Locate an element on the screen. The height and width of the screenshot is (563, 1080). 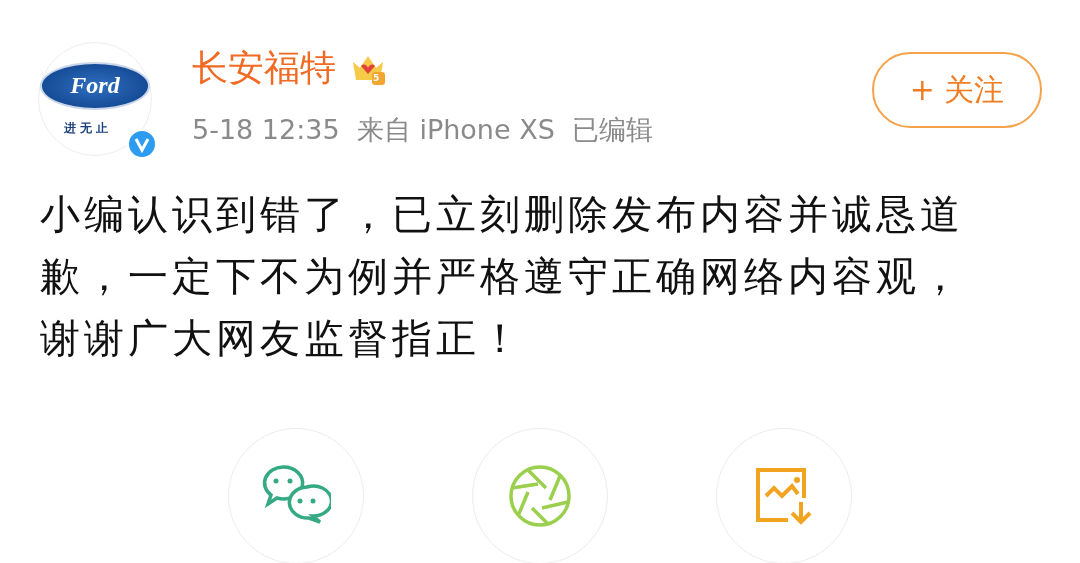
author-name: 长安福特 is located at coordinates (264, 68).